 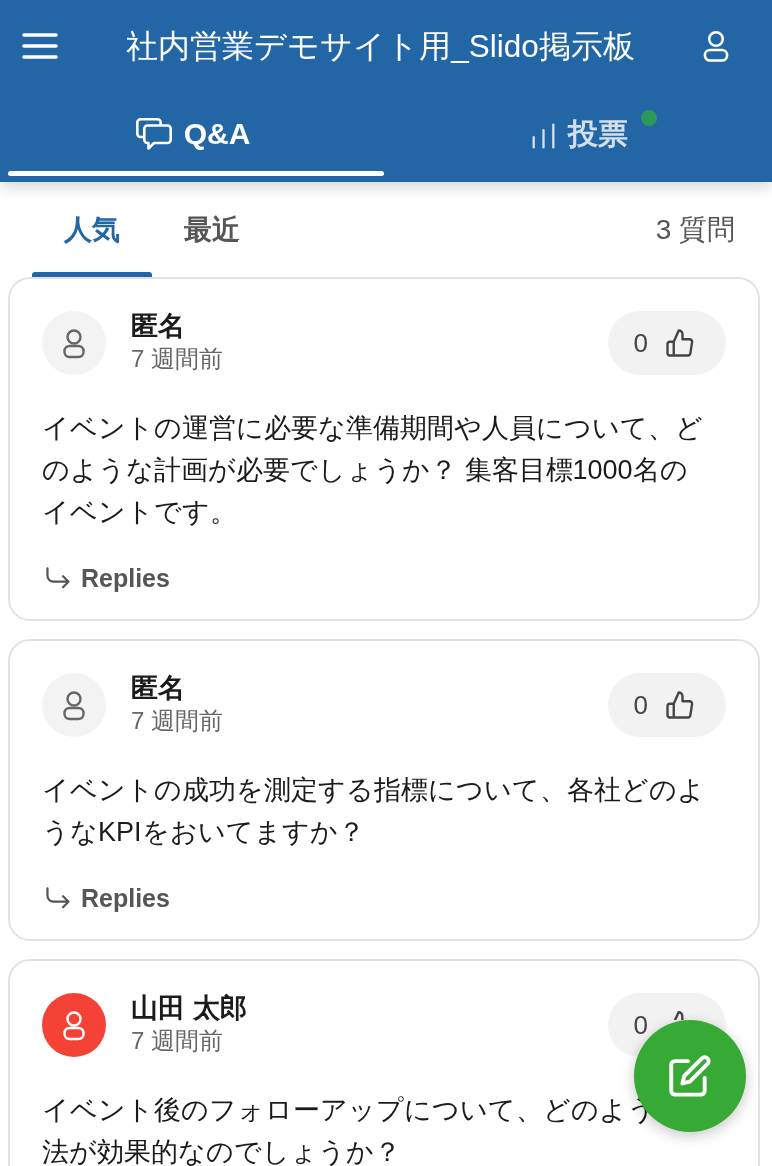 I want to click on account-button, so click(x=716, y=46).